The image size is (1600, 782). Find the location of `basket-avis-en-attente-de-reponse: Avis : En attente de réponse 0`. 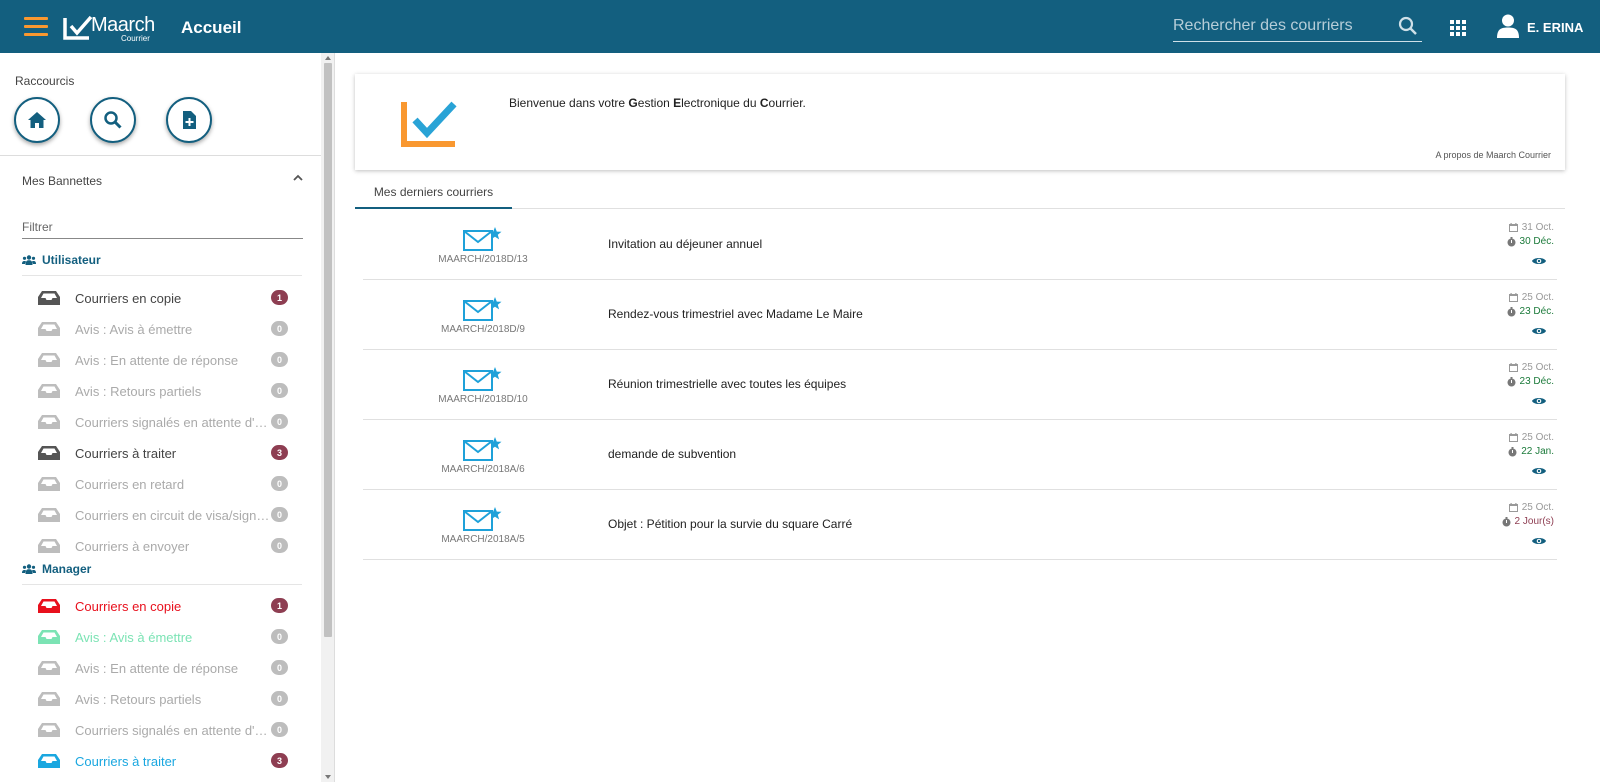

basket-avis-en-attente-de-reponse: Avis : En attente de réponse 0 is located at coordinates (163, 360).